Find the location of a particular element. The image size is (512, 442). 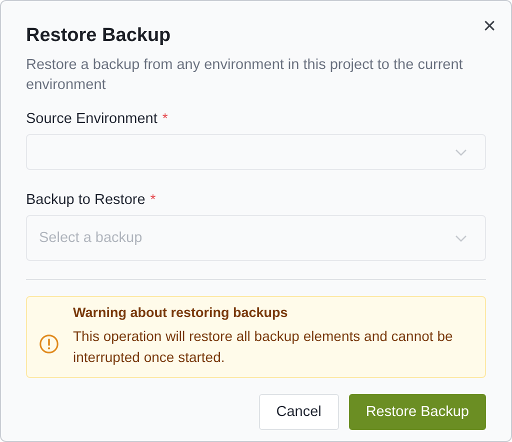

restore-button: Restore Backup is located at coordinates (417, 412).